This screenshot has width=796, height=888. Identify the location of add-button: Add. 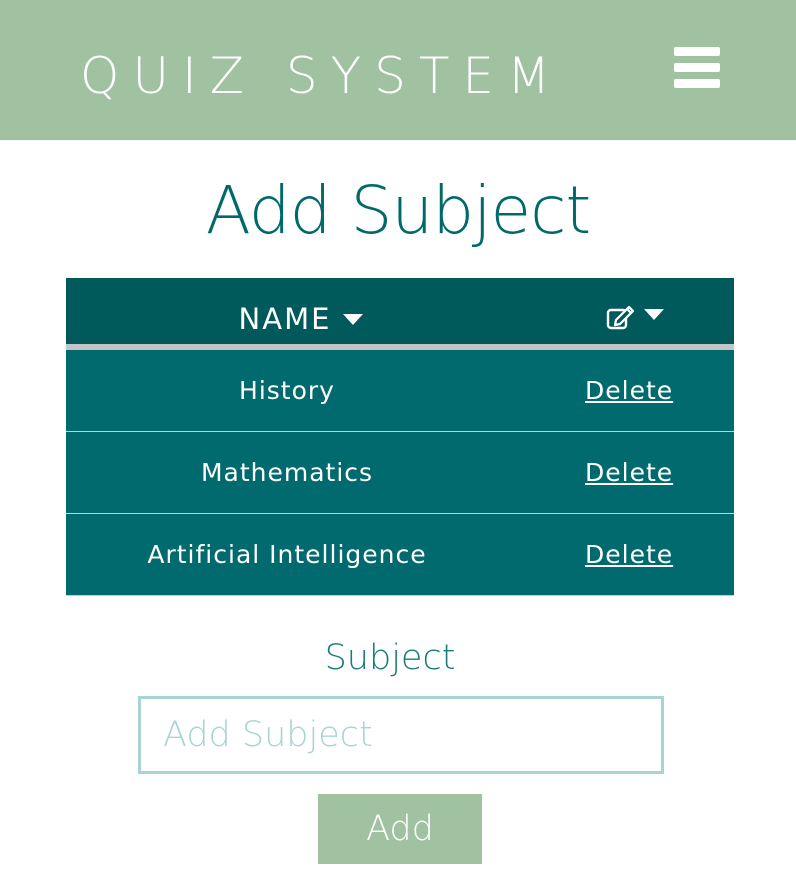
(400, 829).